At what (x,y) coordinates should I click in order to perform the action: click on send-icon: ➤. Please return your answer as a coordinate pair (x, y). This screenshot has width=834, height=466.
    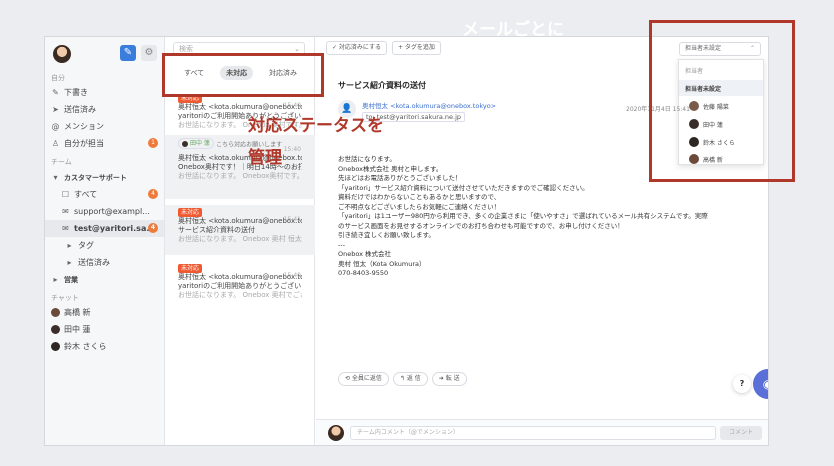
    Looking at the image, I should click on (55, 109).